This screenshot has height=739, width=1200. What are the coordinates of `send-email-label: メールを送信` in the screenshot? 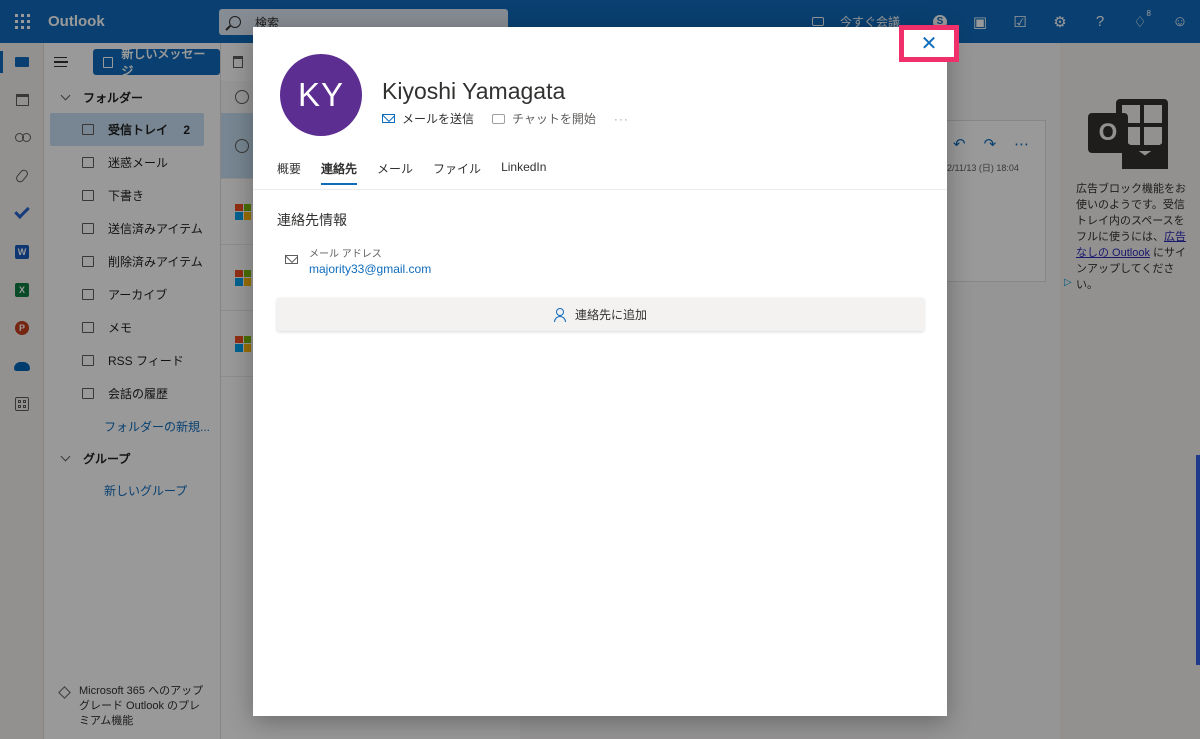 It's located at (438, 119).